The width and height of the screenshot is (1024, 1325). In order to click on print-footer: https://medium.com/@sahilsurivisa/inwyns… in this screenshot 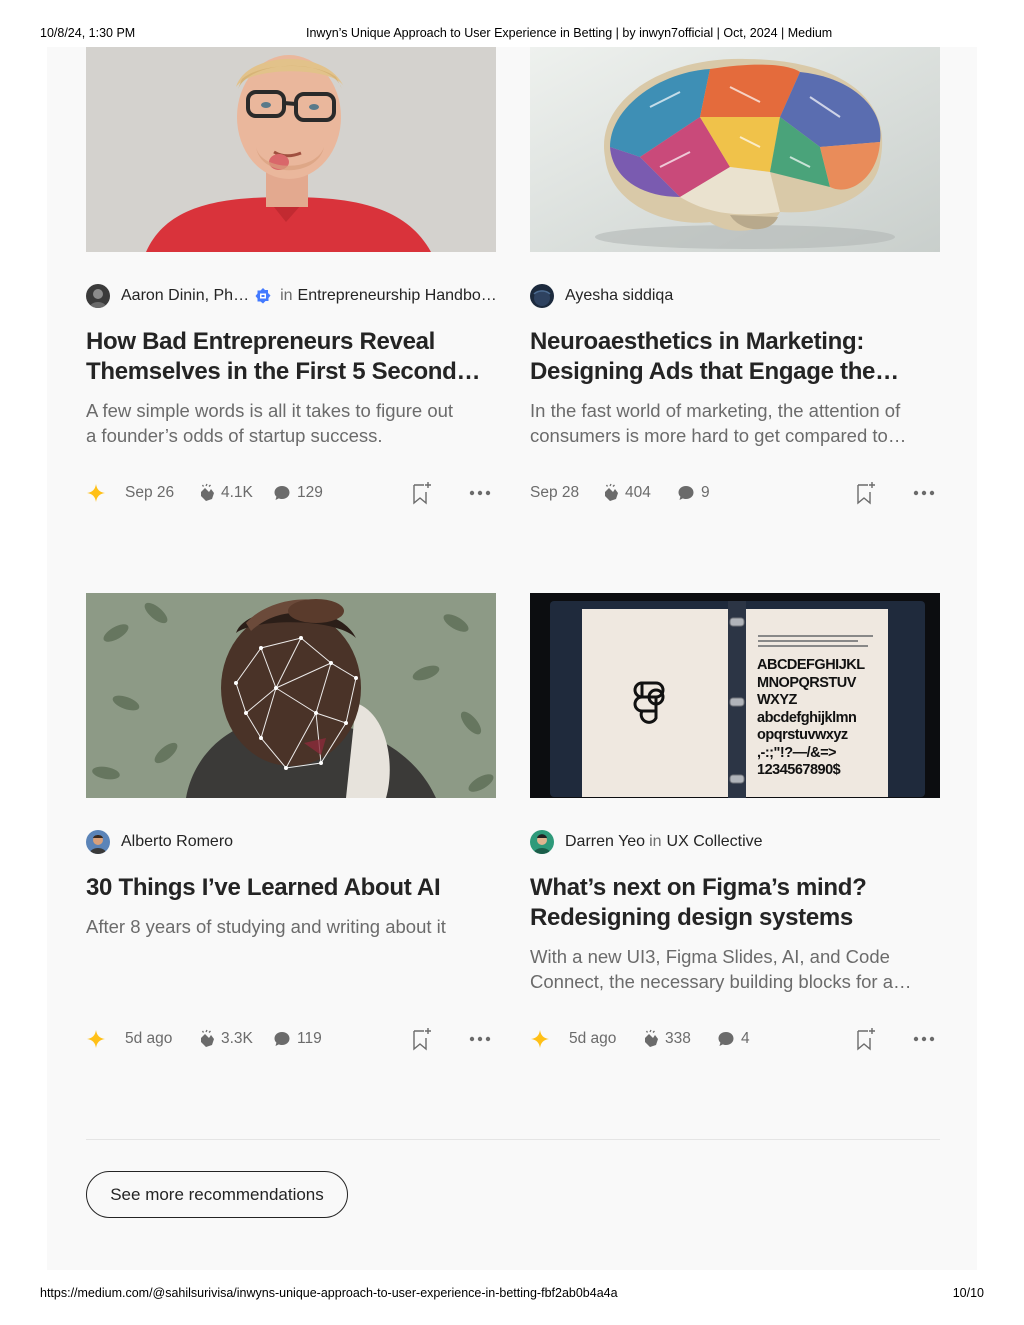, I will do `click(512, 1294)`.